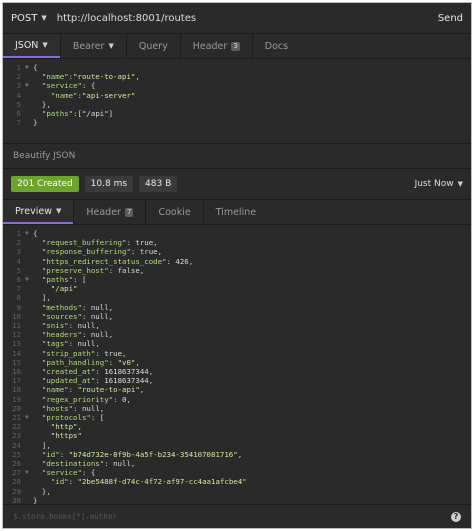 This screenshot has width=474, height=531. I want to click on tab-docs: Docs, so click(275, 46).